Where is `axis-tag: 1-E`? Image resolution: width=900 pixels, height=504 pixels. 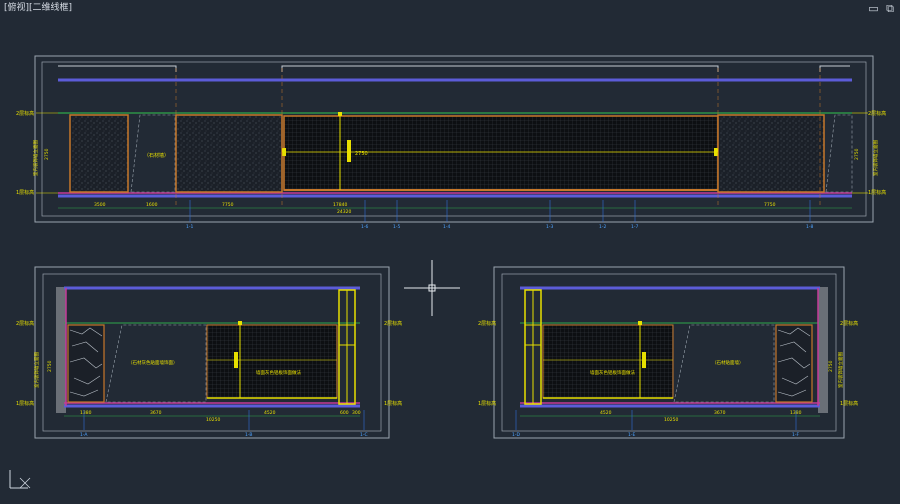 axis-tag: 1-E is located at coordinates (631, 435).